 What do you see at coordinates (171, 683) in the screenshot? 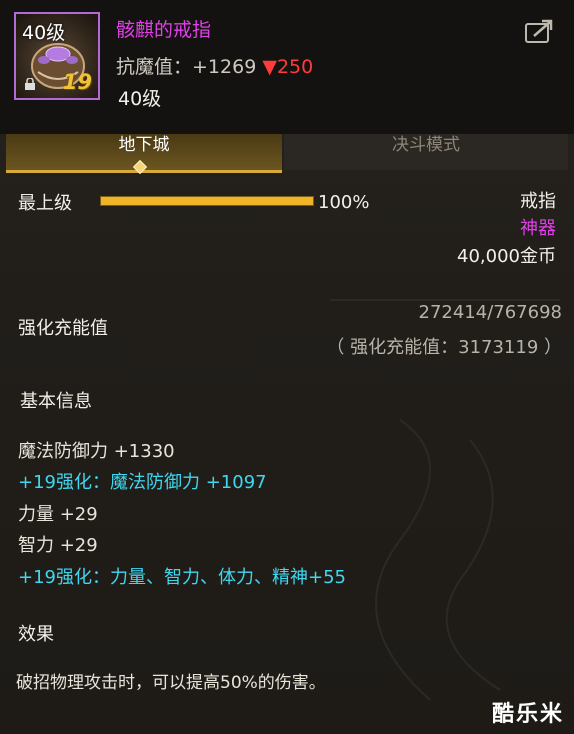
I see `effect-text: 破招物理攻击时，可以提高50%的伤害。` at bounding box center [171, 683].